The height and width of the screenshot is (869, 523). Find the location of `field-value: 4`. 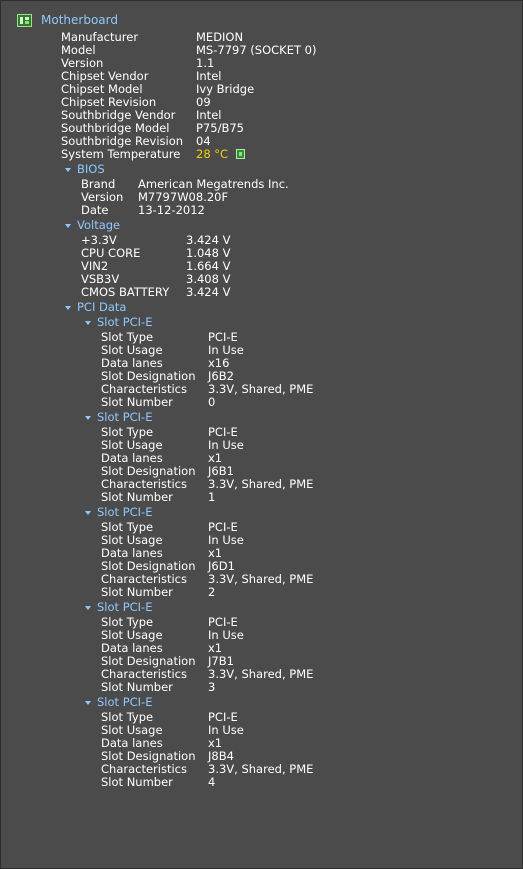

field-value: 4 is located at coordinates (212, 782).